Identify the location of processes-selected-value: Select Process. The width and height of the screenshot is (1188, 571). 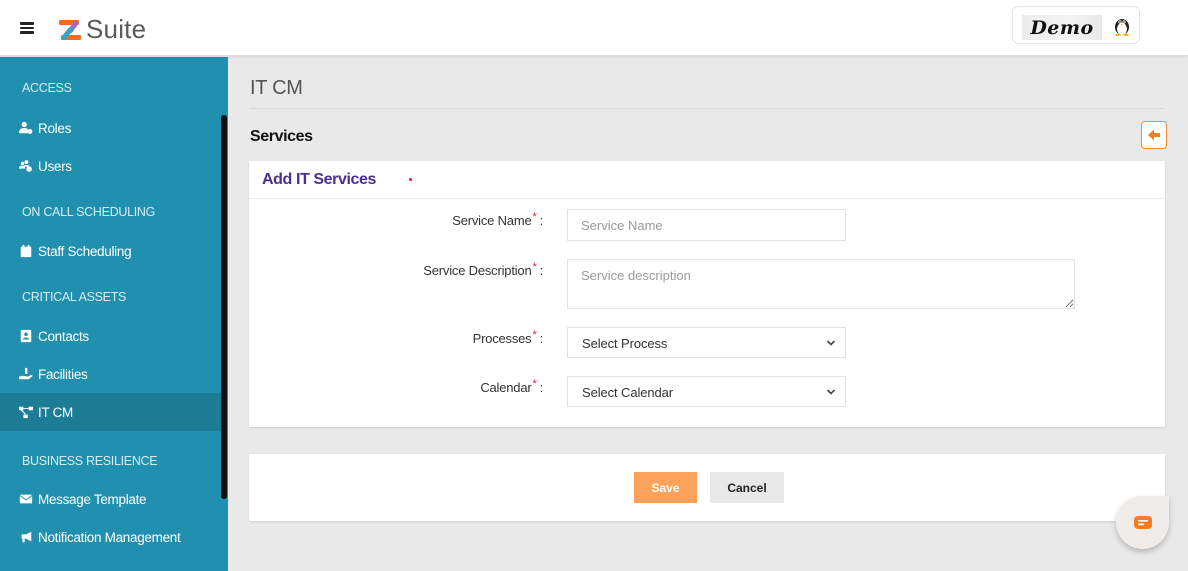
(625, 343).